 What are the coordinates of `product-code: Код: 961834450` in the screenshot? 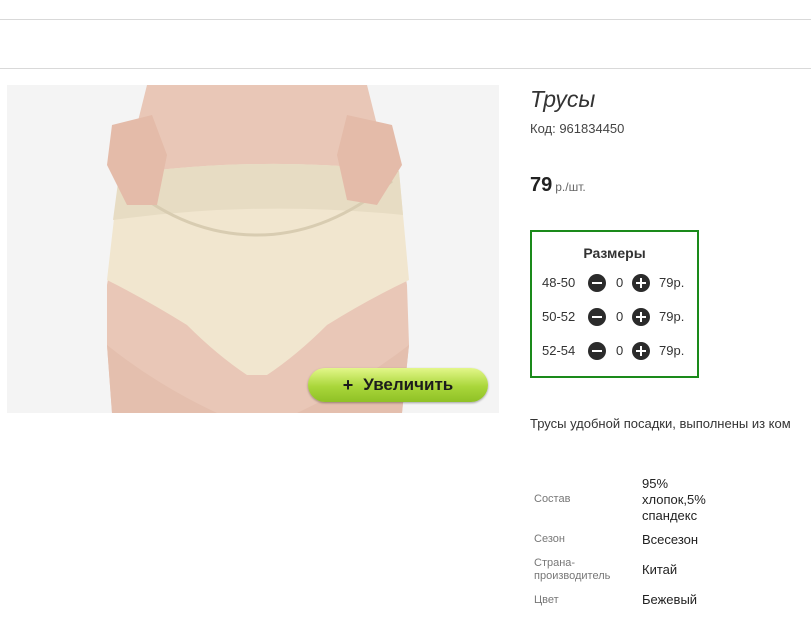 It's located at (577, 128).